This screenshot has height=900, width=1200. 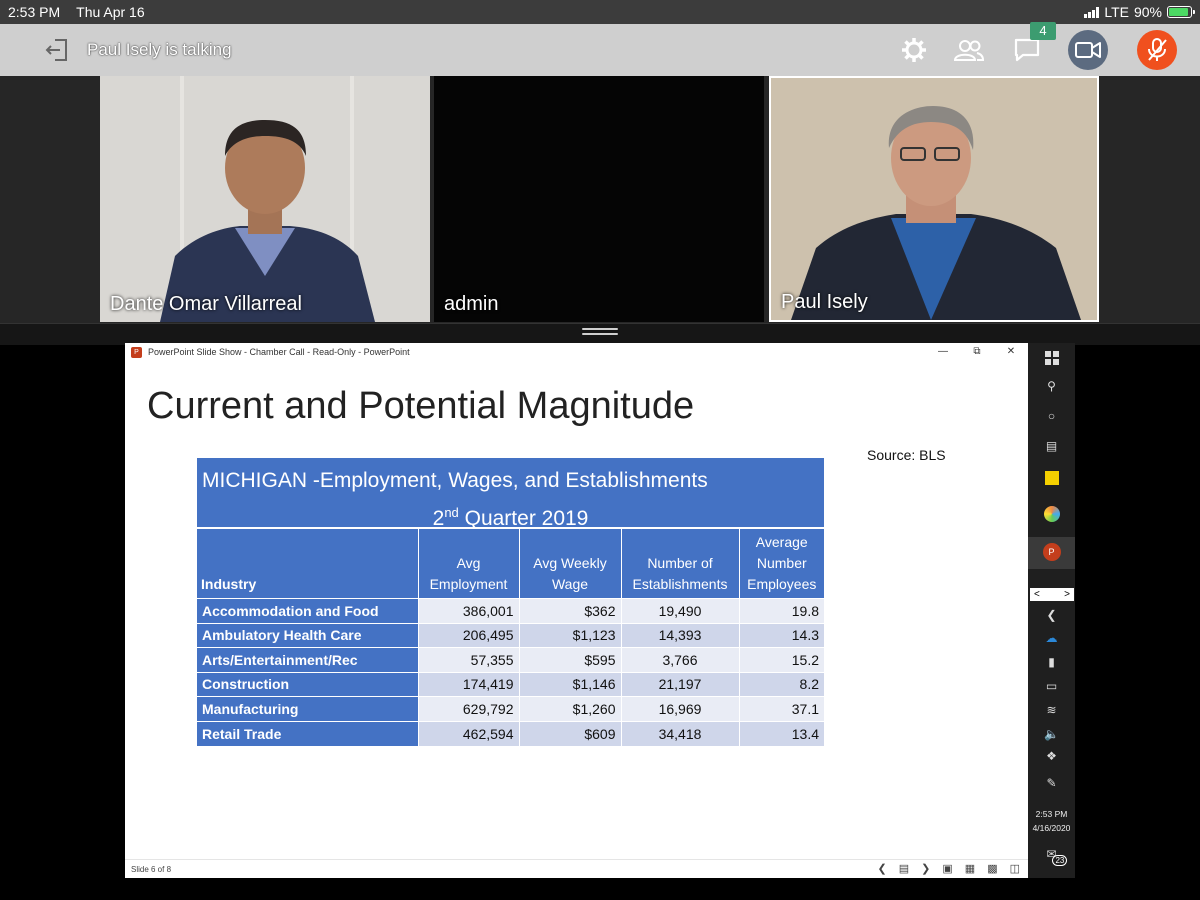 What do you see at coordinates (576, 868) in the screenshot?
I see `slideshow-status-bar: Slide 6 of 8 ❮ ▤ ❯ ▣ ▦ ▩ ◫` at bounding box center [576, 868].